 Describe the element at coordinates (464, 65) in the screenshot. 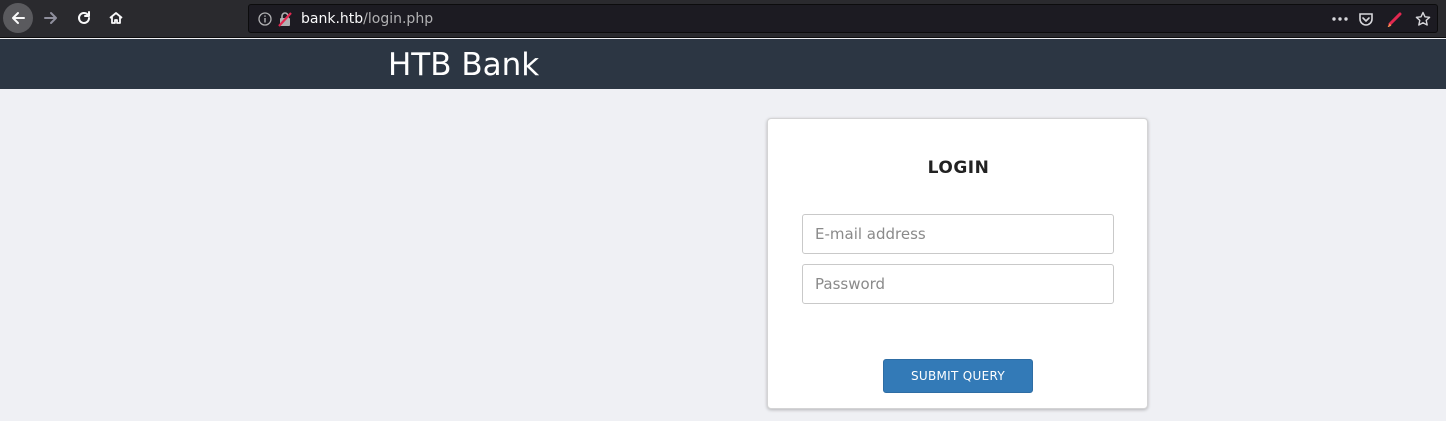

I see `site-title: HTB Bank` at that location.